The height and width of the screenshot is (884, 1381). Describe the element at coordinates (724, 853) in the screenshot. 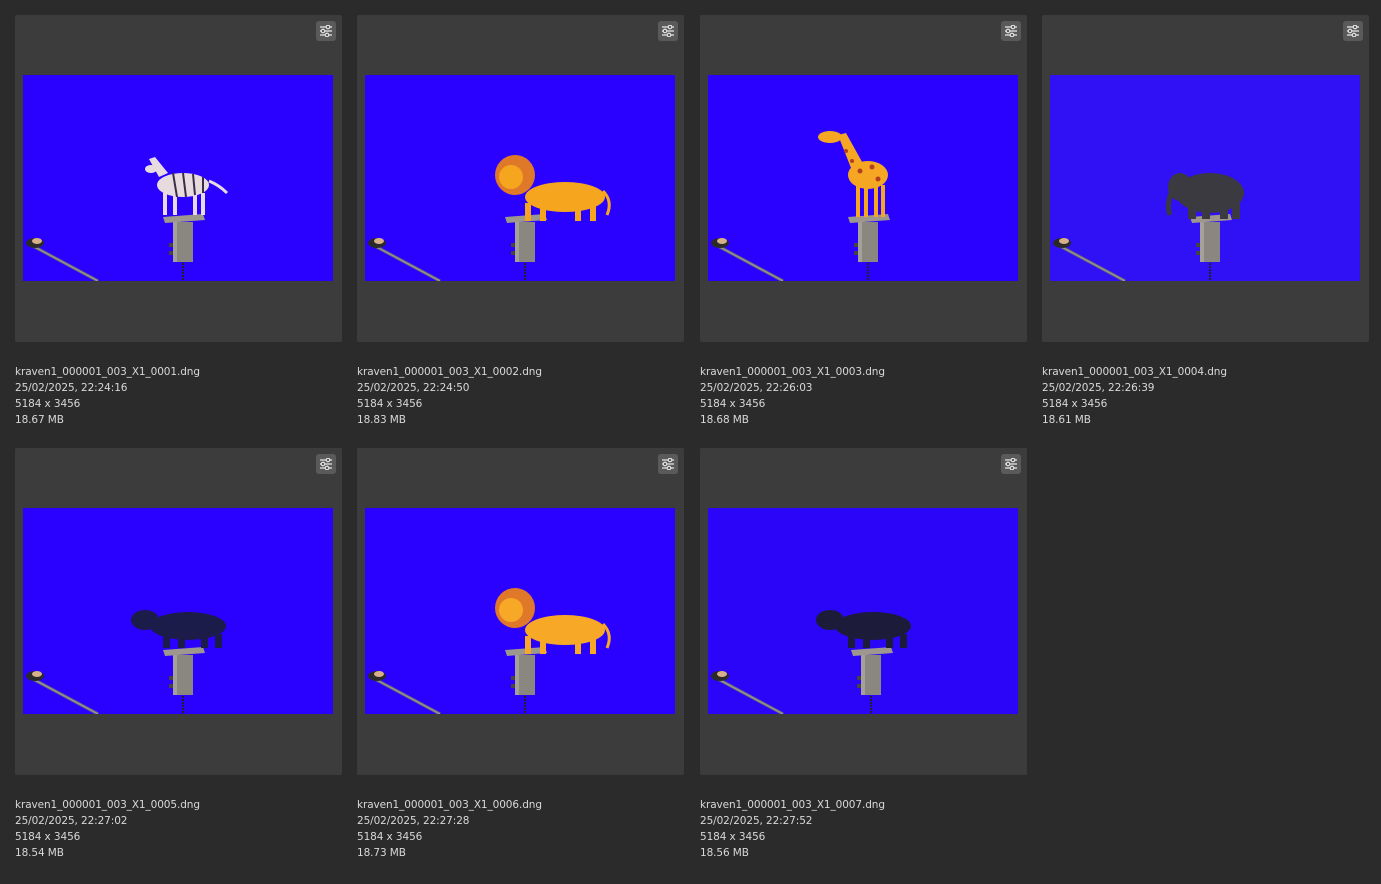

I see `photo-filesize: 18.56 MB` at that location.